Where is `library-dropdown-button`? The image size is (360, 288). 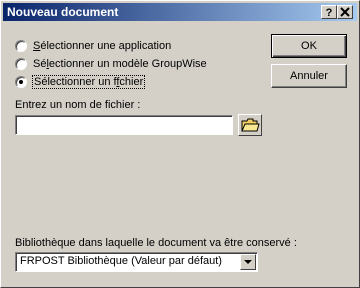
library-dropdown-button is located at coordinates (248, 262).